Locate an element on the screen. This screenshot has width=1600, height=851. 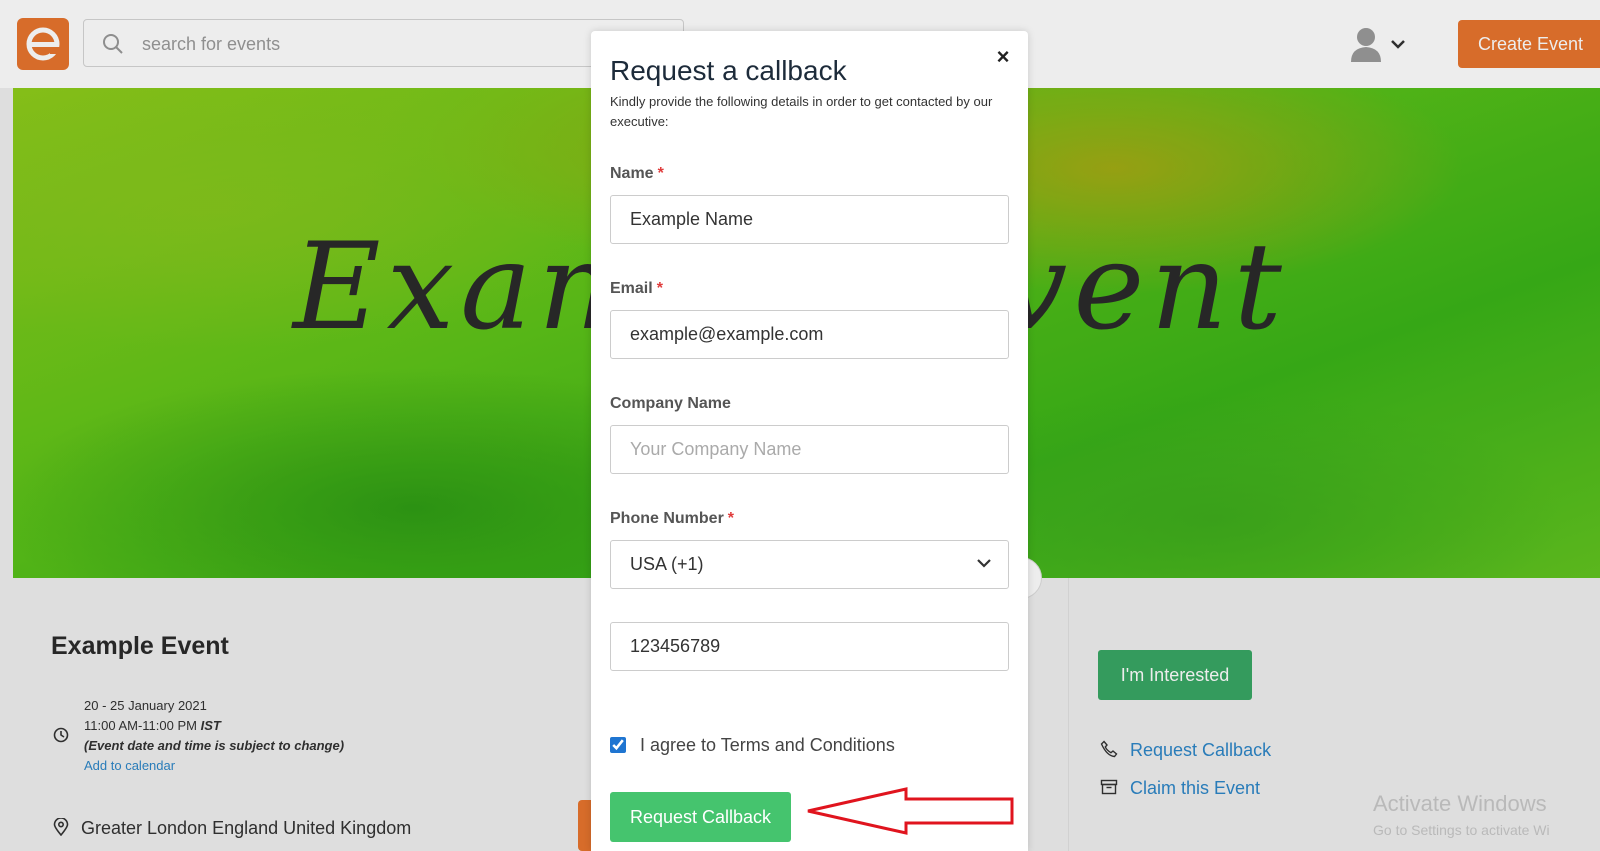
name-label-text: Name is located at coordinates (632, 173).